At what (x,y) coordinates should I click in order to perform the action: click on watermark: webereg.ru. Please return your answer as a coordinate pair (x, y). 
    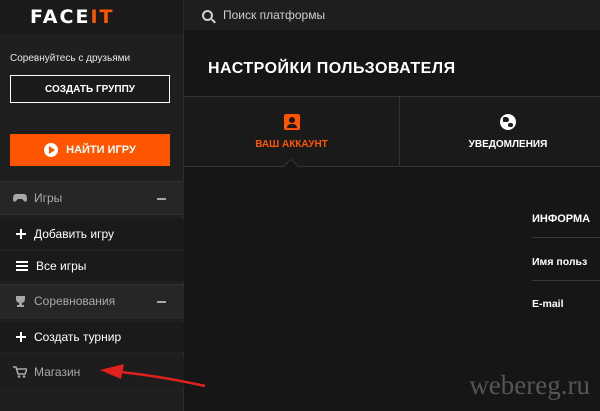
    Looking at the image, I should click on (529, 385).